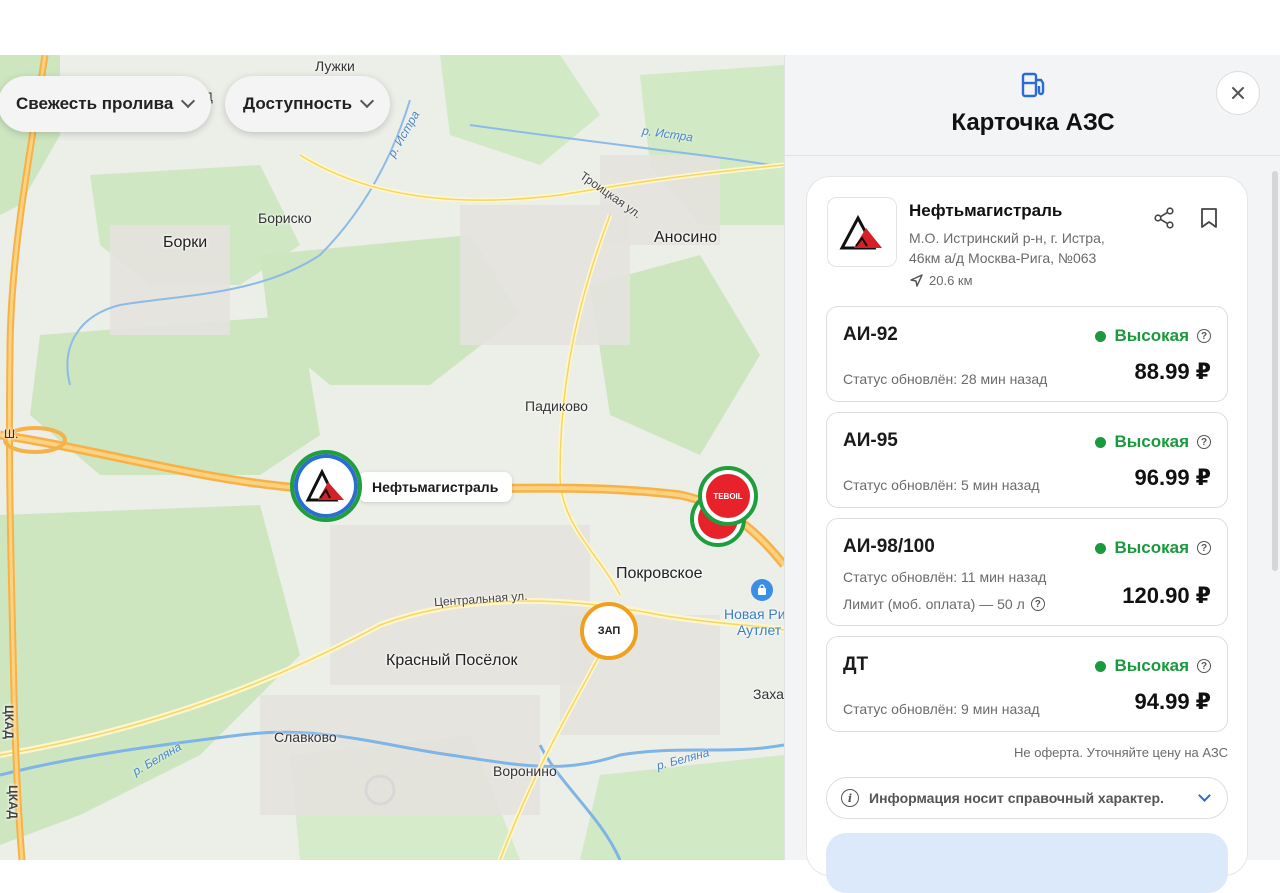  What do you see at coordinates (870, 334) in the screenshot?
I see `fuel-name: АИ-92` at bounding box center [870, 334].